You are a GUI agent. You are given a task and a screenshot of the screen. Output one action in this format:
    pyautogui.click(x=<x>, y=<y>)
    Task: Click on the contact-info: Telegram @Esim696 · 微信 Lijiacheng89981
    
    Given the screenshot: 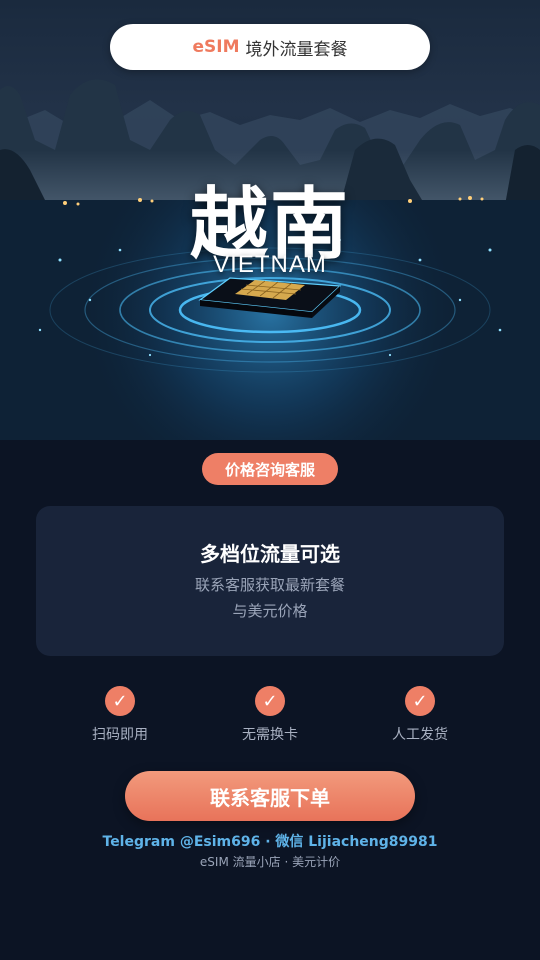 What is the action you would take?
    pyautogui.click(x=270, y=841)
    